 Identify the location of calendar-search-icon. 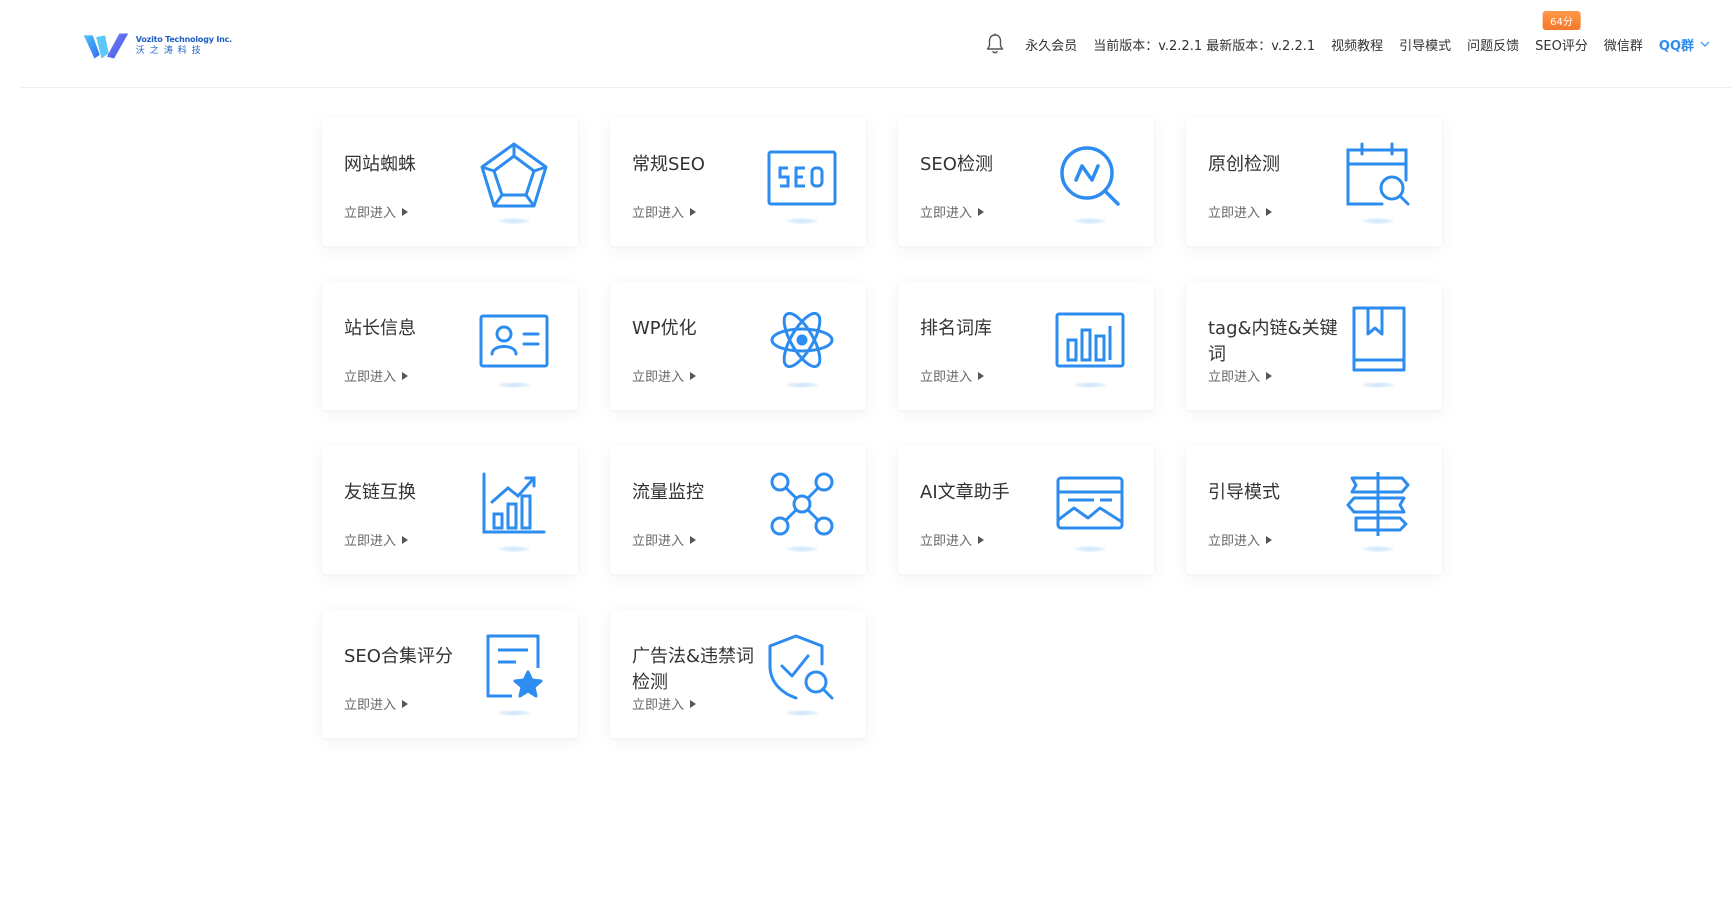
(1378, 176).